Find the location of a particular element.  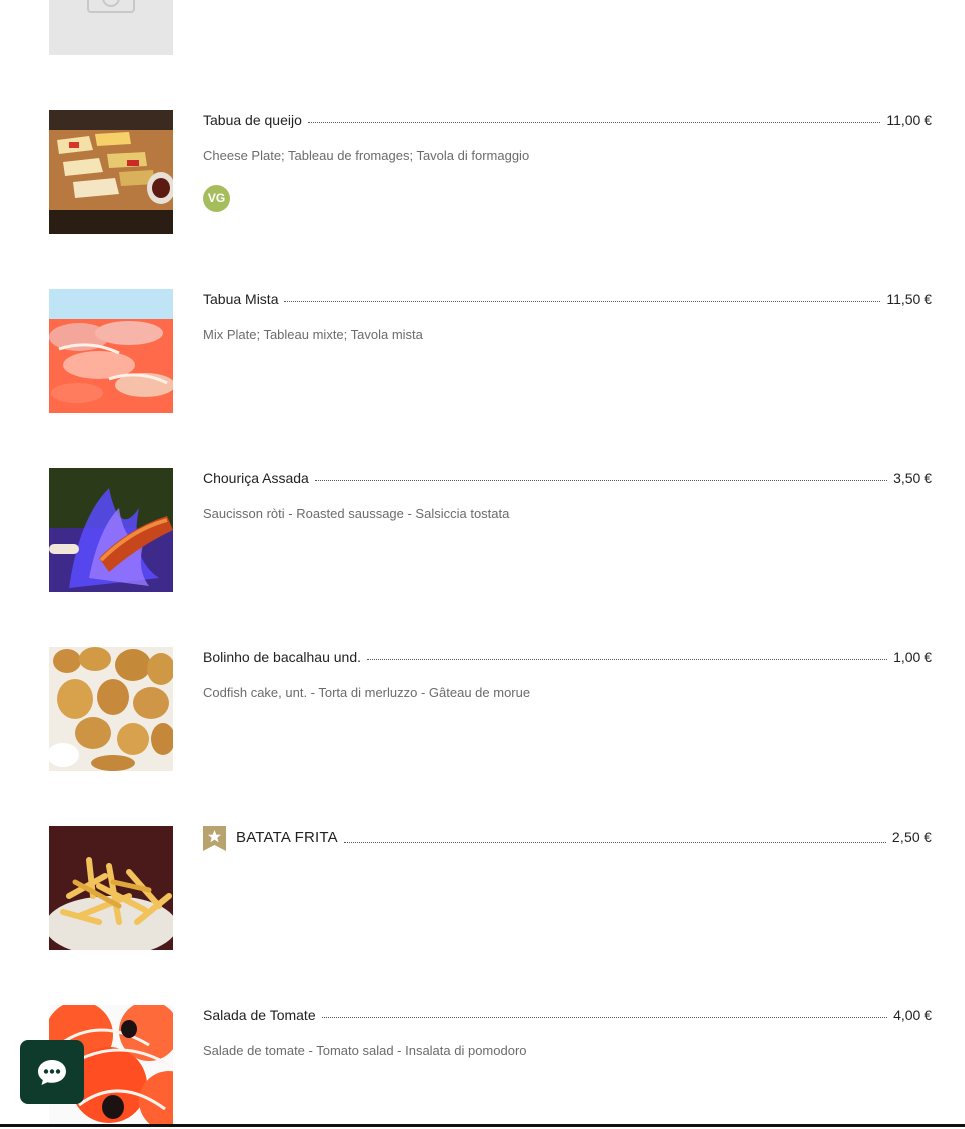

menu-item-description: Mix Plate; Tableau mixte; Tavola mista is located at coordinates (313, 334).